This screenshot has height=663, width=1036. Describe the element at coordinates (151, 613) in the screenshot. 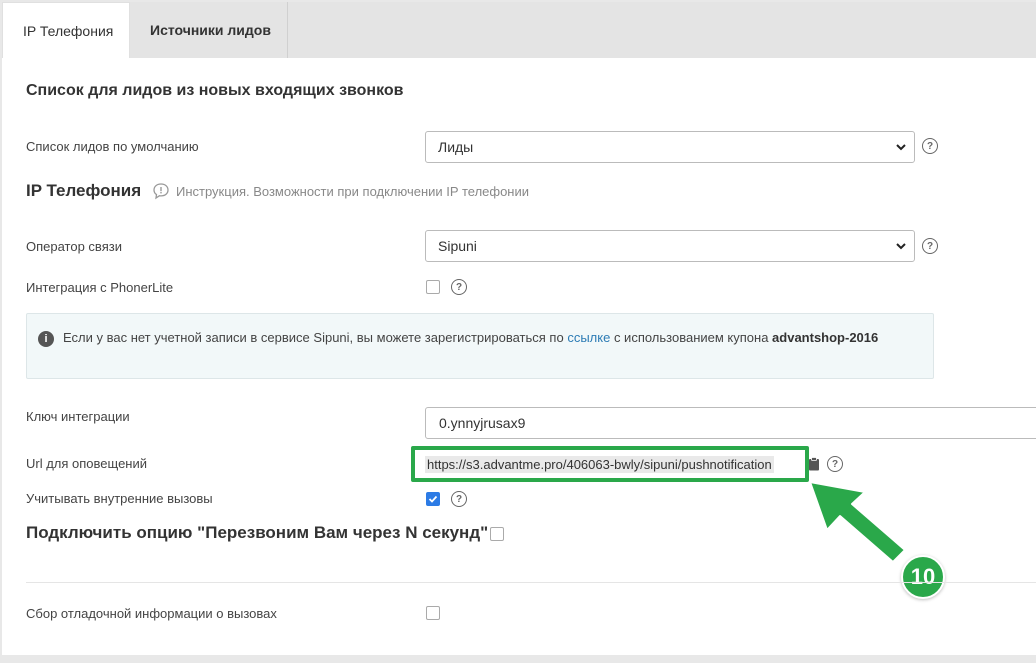

I see `debug-info-label: Сбор отладочной информации о вызовах` at that location.